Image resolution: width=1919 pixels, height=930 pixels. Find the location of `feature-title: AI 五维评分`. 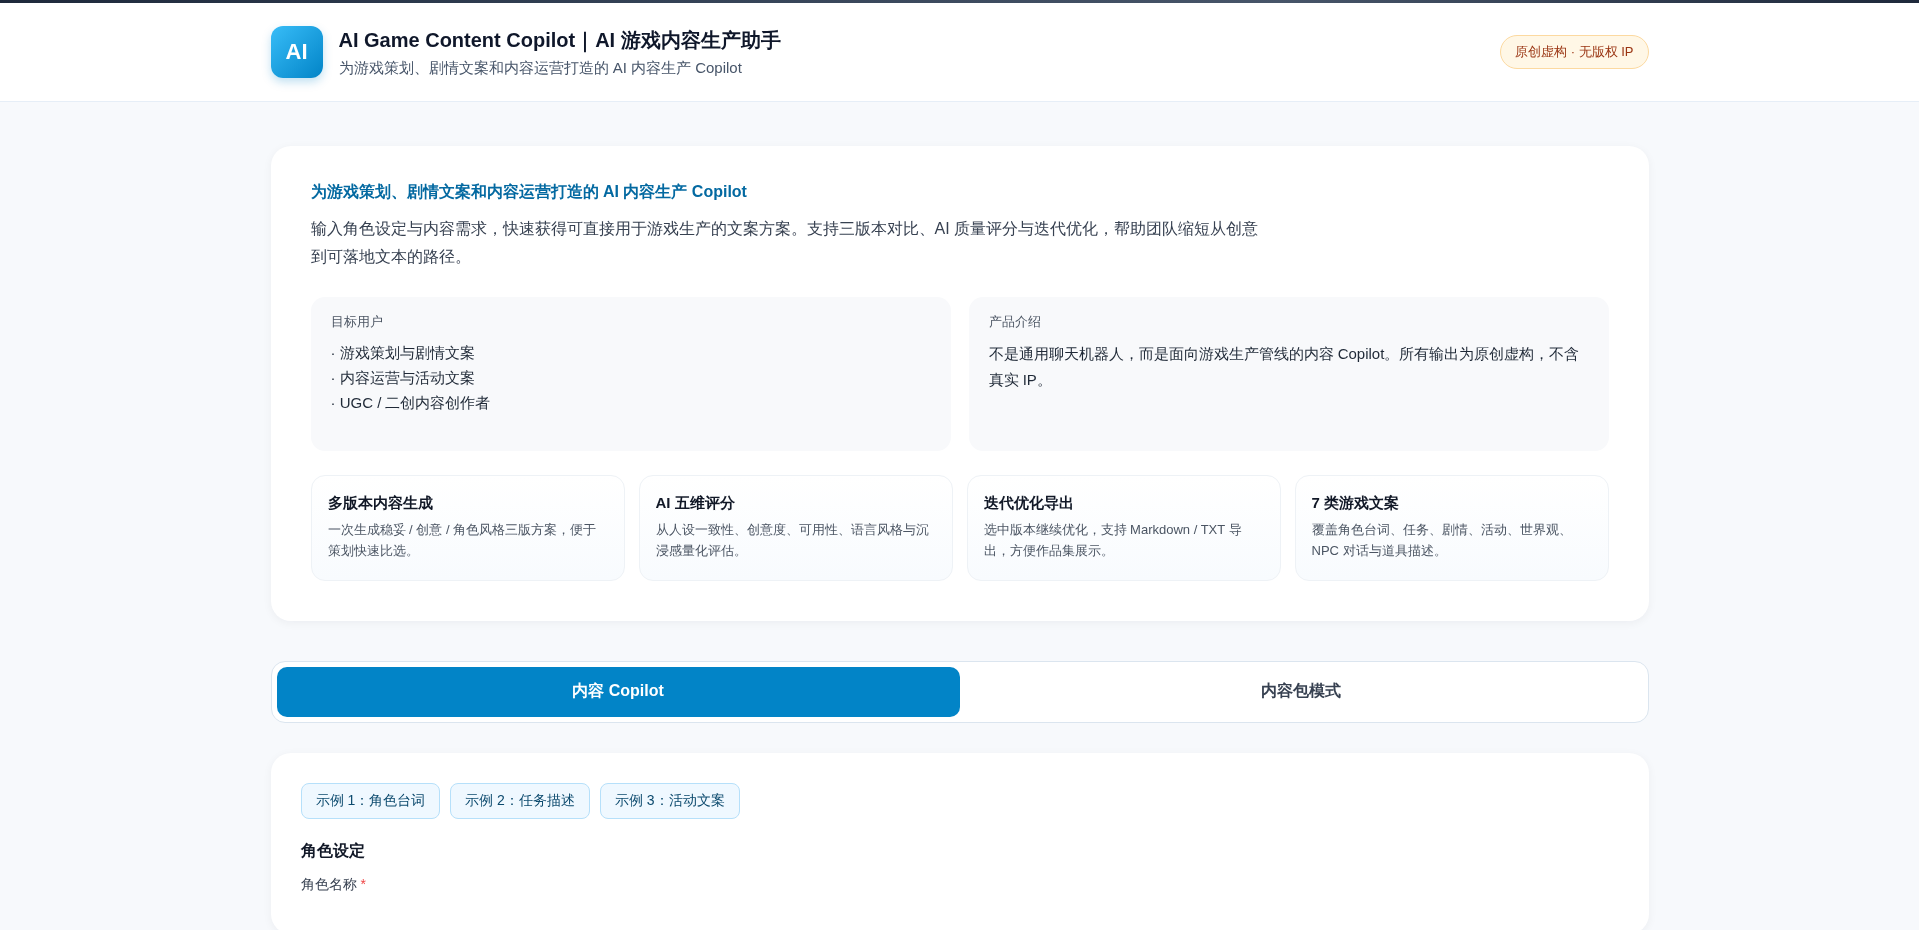

feature-title: AI 五维评分 is located at coordinates (695, 503).